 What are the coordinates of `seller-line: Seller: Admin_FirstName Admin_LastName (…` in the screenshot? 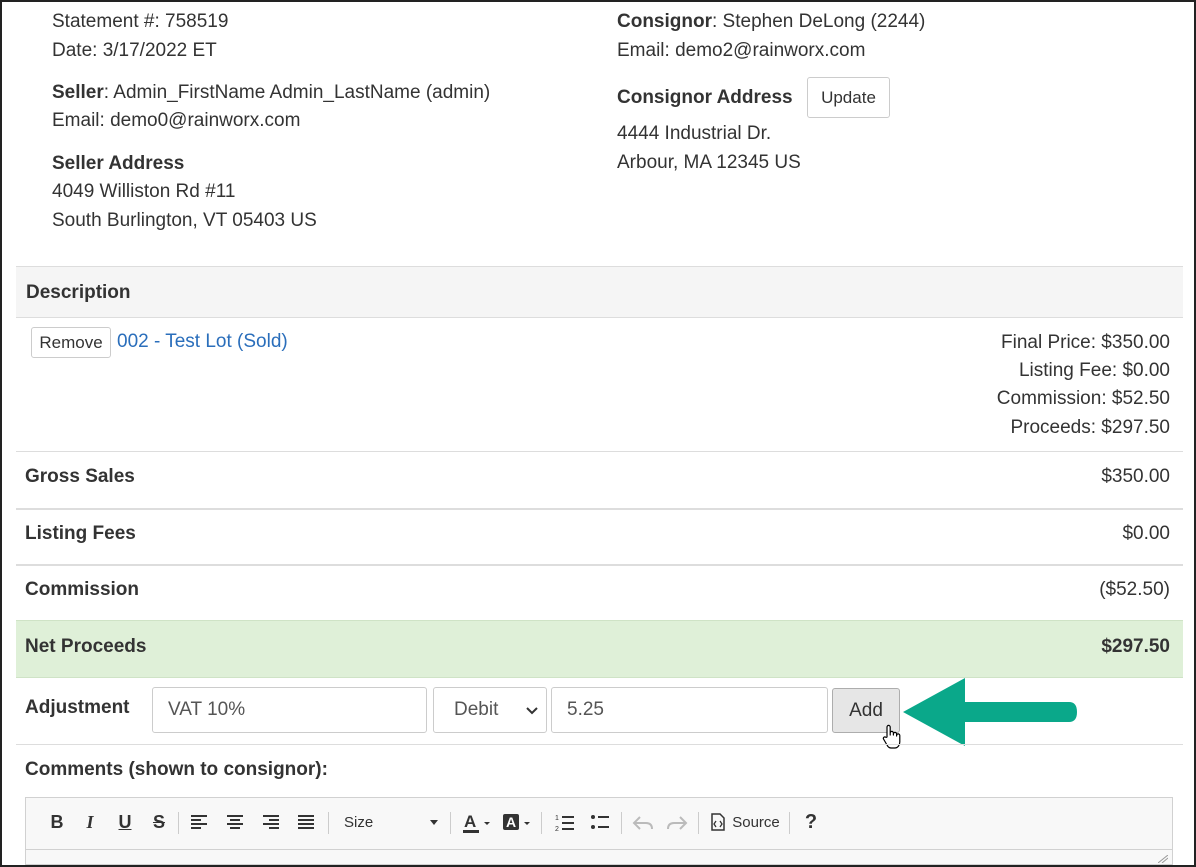 It's located at (271, 92).